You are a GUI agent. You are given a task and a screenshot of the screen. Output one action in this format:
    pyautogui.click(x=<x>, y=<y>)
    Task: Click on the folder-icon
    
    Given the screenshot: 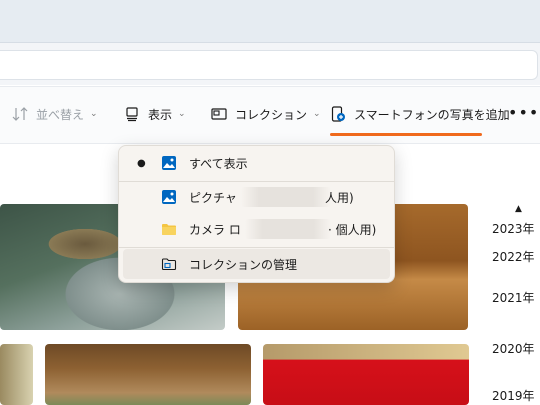 What is the action you would take?
    pyautogui.click(x=169, y=229)
    